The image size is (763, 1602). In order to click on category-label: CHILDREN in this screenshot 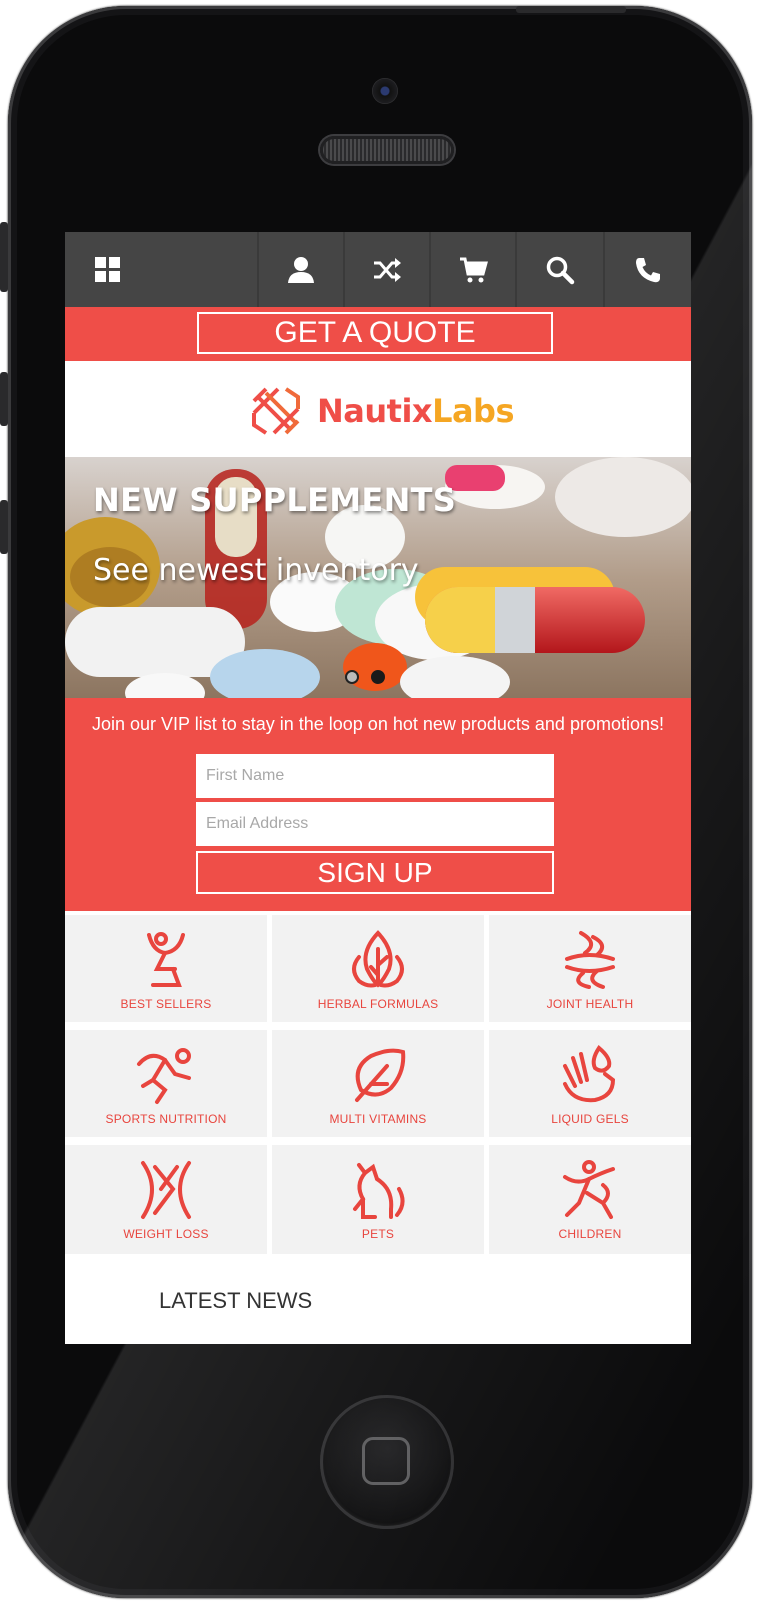, I will do `click(590, 1234)`.